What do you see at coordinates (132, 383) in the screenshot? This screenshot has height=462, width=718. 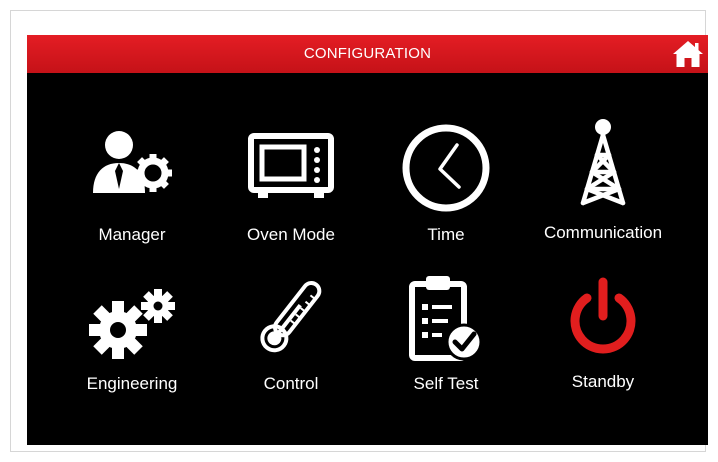 I see `menu-item-label: Engineering` at bounding box center [132, 383].